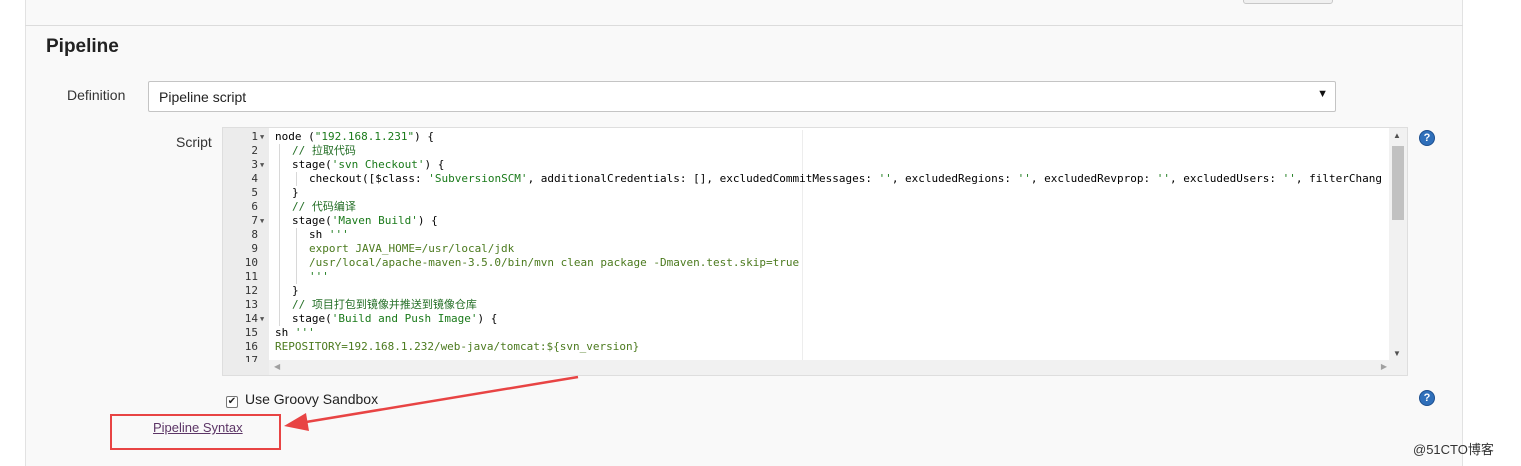 This screenshot has width=1521, height=466. I want to click on section-title: Pipeline, so click(82, 46).